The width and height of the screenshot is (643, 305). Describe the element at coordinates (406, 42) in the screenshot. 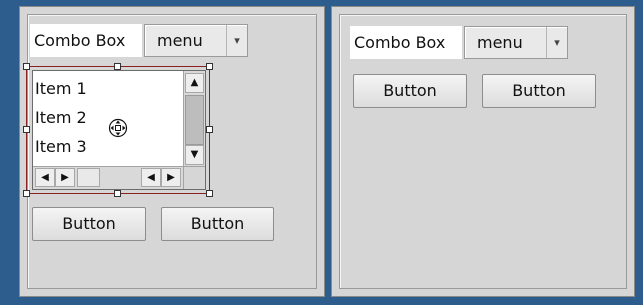

I see `combo-box-label-right: Combo Box` at that location.